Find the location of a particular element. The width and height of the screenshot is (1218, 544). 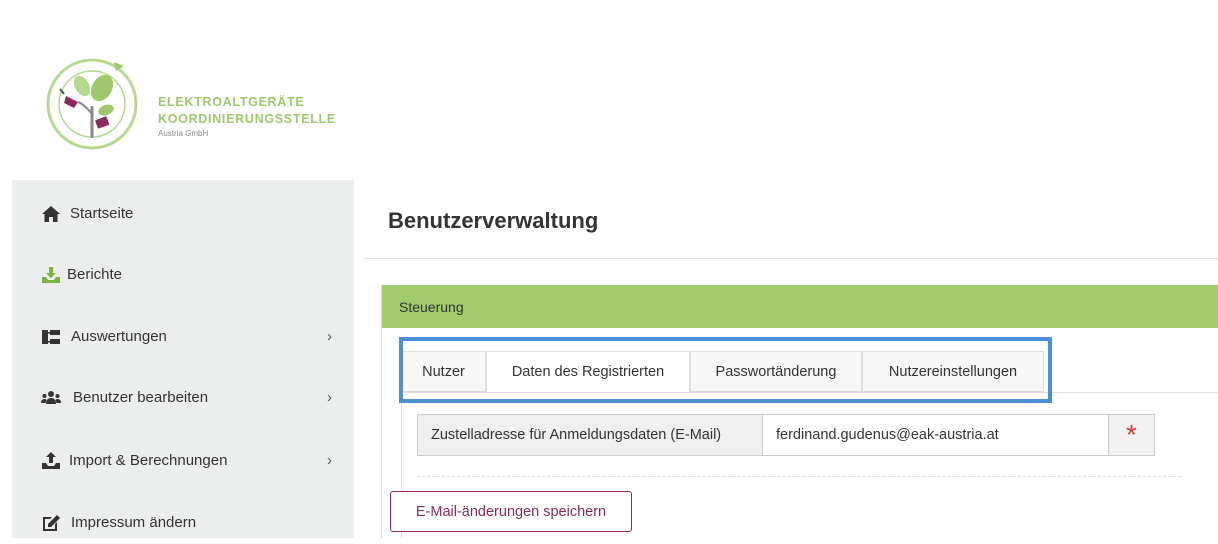

home-icon is located at coordinates (51, 214).